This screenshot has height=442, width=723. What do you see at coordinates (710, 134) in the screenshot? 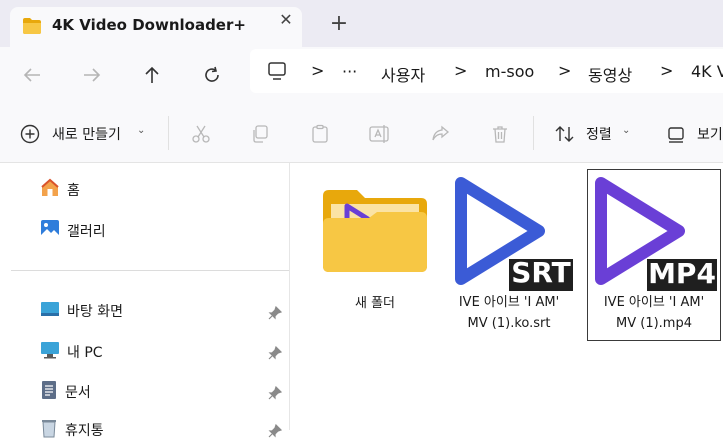
I see `view-button: 보기` at bounding box center [710, 134].